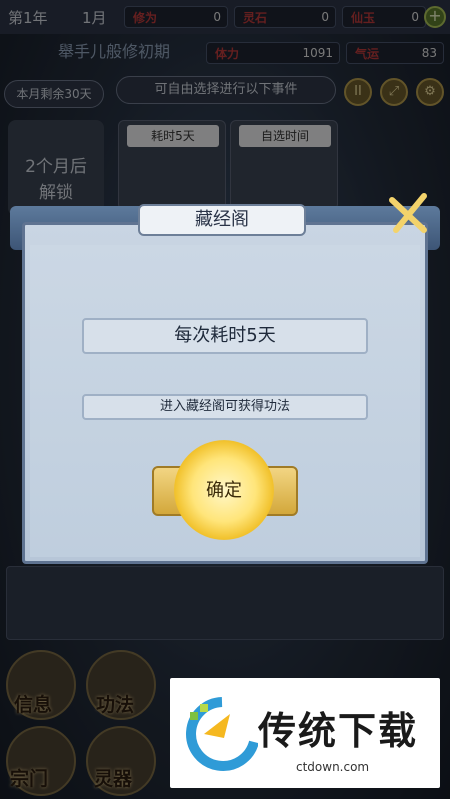  What do you see at coordinates (333, 767) in the screenshot?
I see `watermark-url: ctdown.com` at bounding box center [333, 767].